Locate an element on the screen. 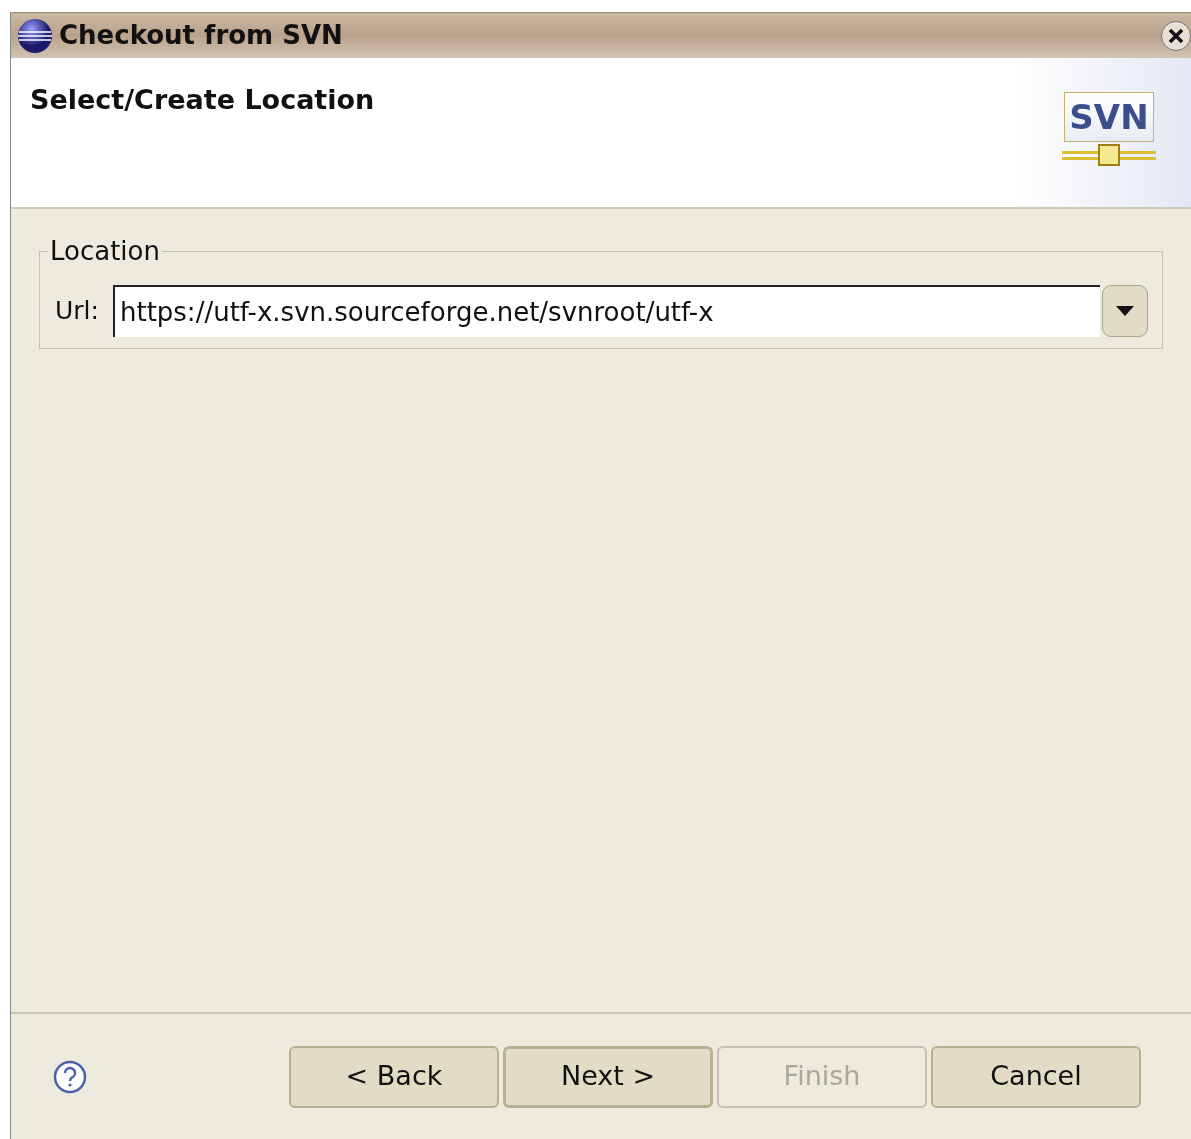 This screenshot has width=1191, height=1139. url-label: Url: is located at coordinates (77, 311).